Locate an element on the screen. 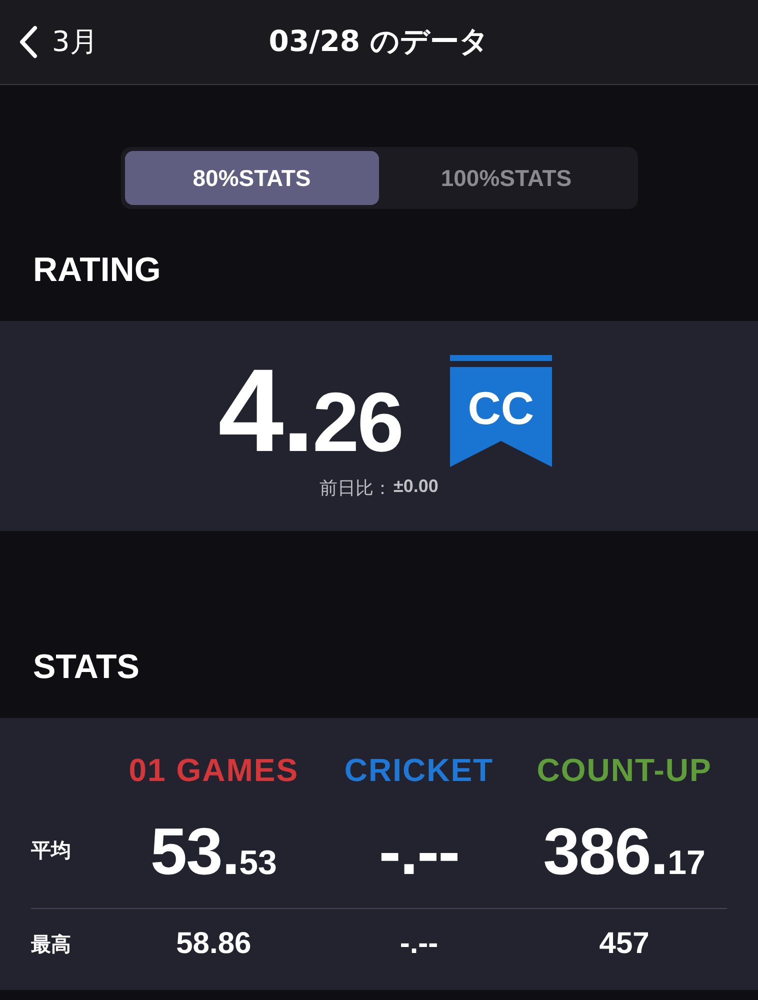  stat-value: 457 is located at coordinates (624, 944).